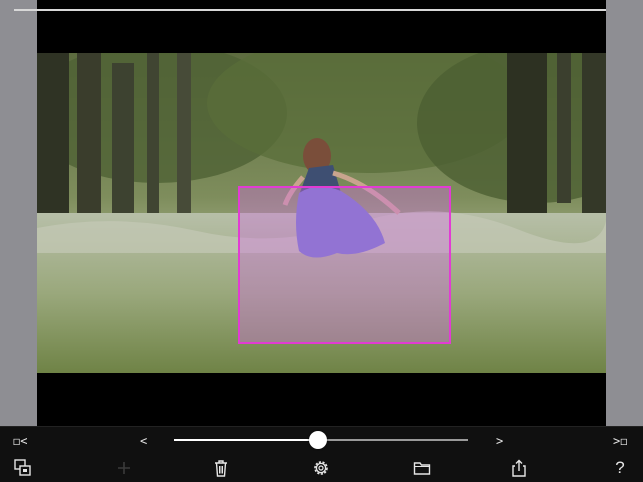 This screenshot has height=482, width=643. I want to click on plus-icon, so click(124, 468).